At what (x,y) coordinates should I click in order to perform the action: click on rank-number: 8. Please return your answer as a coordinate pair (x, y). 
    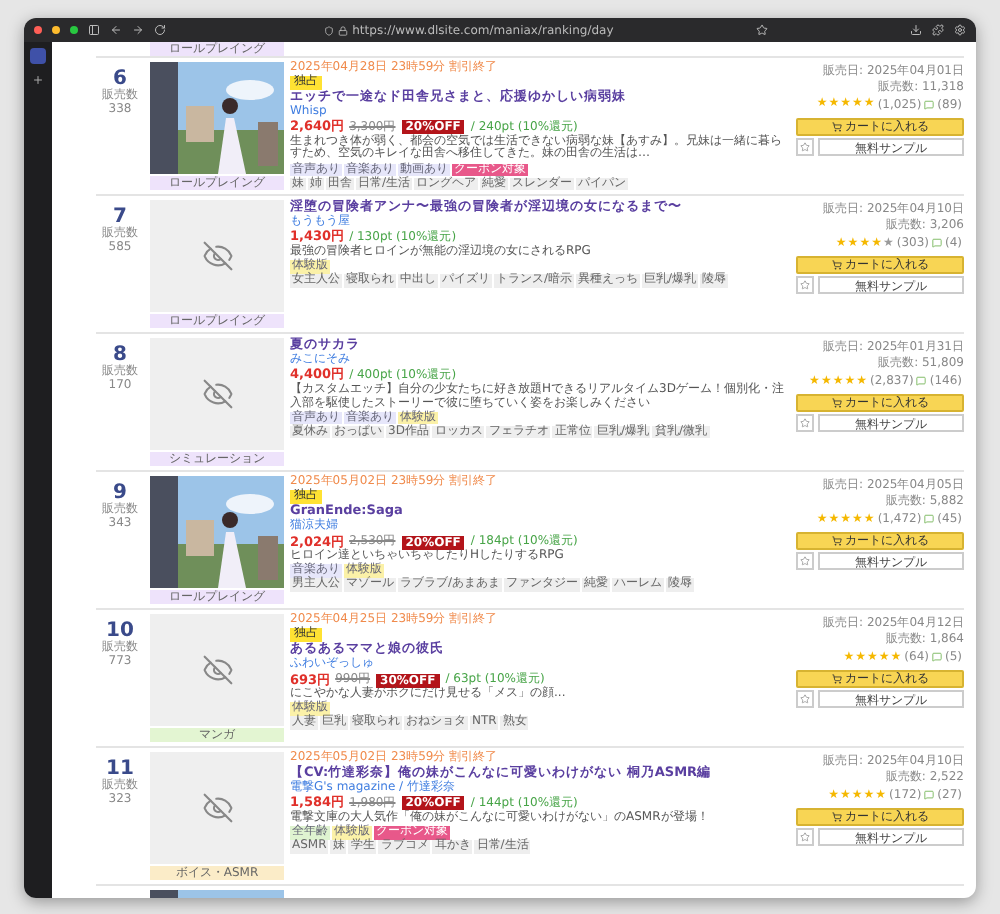
    Looking at the image, I should click on (120, 355).